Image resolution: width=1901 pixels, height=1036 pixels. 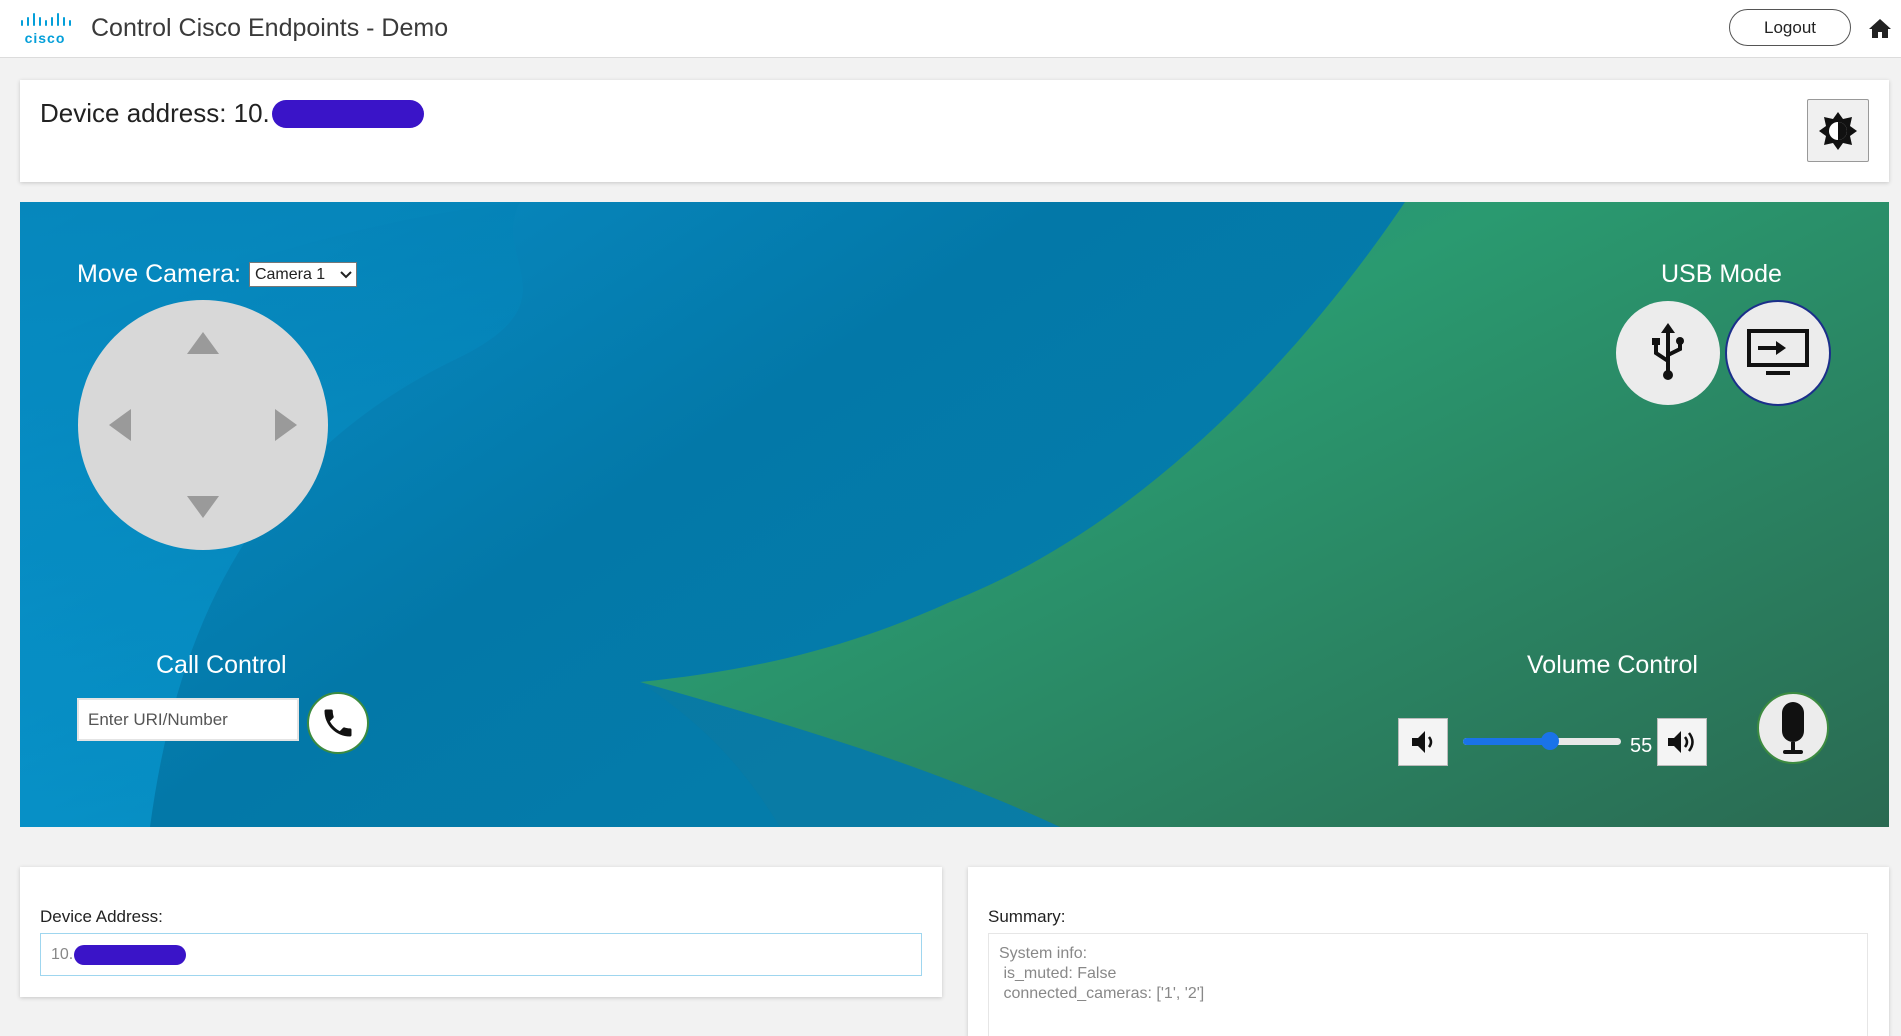 I want to click on usb-mode-button, so click(x=1668, y=353).